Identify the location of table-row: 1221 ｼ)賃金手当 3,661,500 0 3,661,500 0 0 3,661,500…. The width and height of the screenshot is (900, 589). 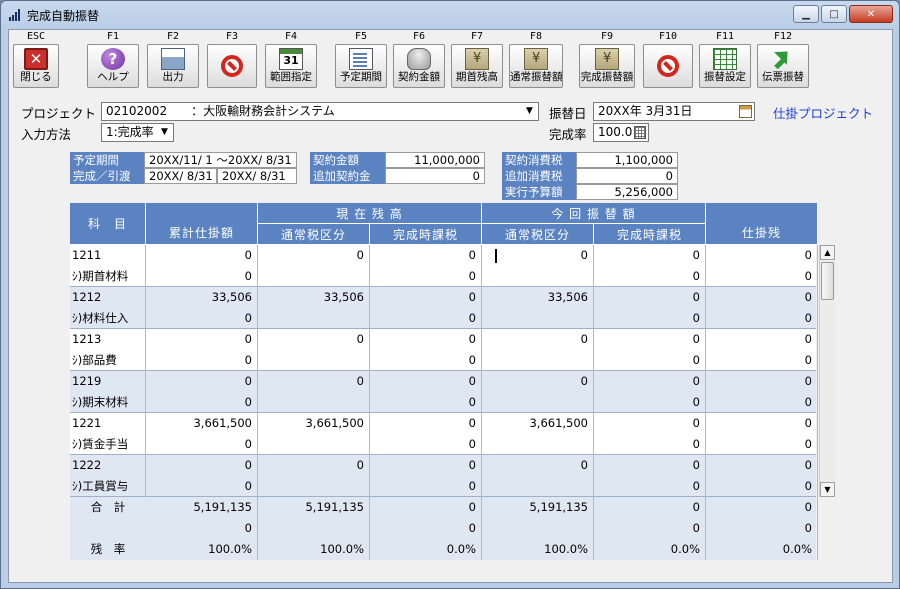
(444, 434).